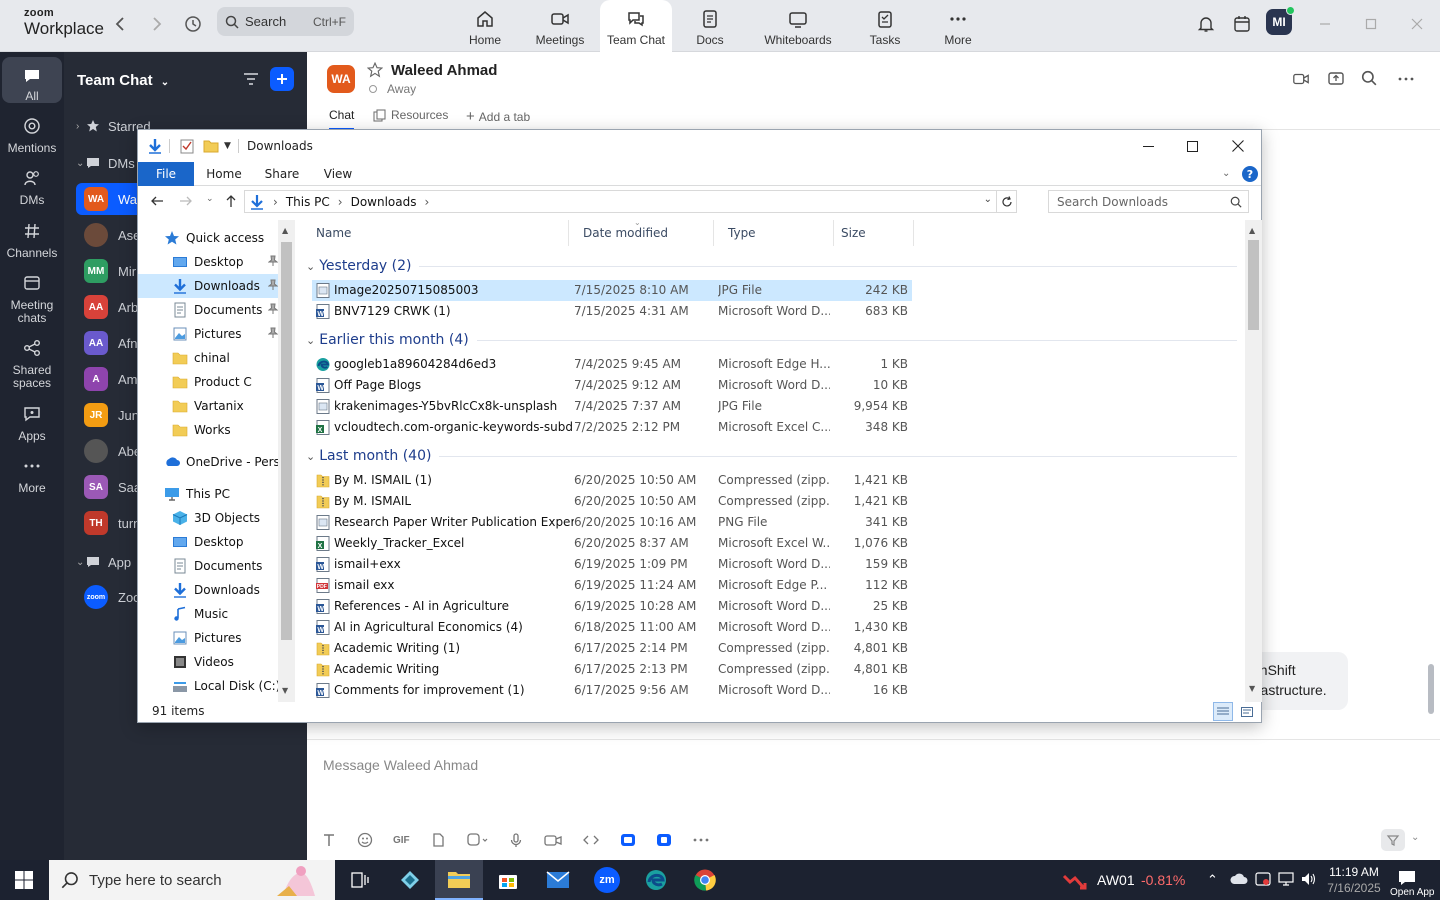  I want to click on nav-pane-scrollbar: ▲ ▼, so click(286, 461).